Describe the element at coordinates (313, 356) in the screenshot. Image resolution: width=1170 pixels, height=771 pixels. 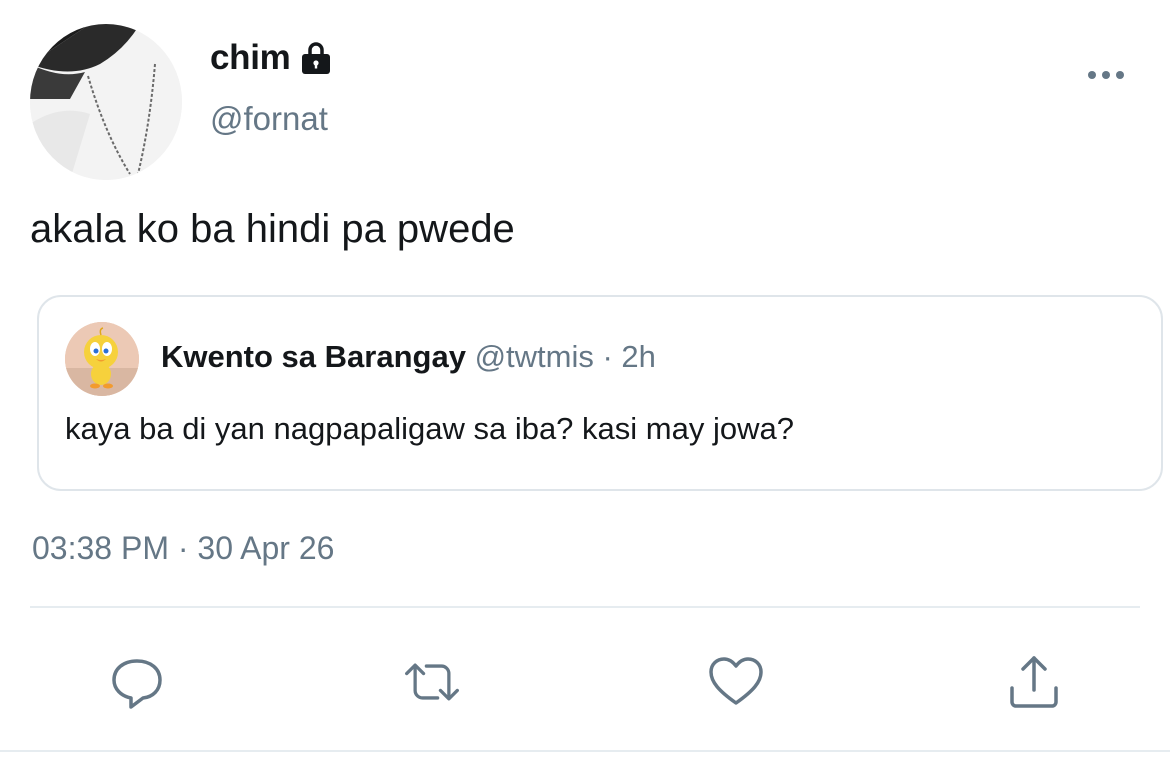
I see `quoted-author-name: Kwento sa Barangay` at that location.